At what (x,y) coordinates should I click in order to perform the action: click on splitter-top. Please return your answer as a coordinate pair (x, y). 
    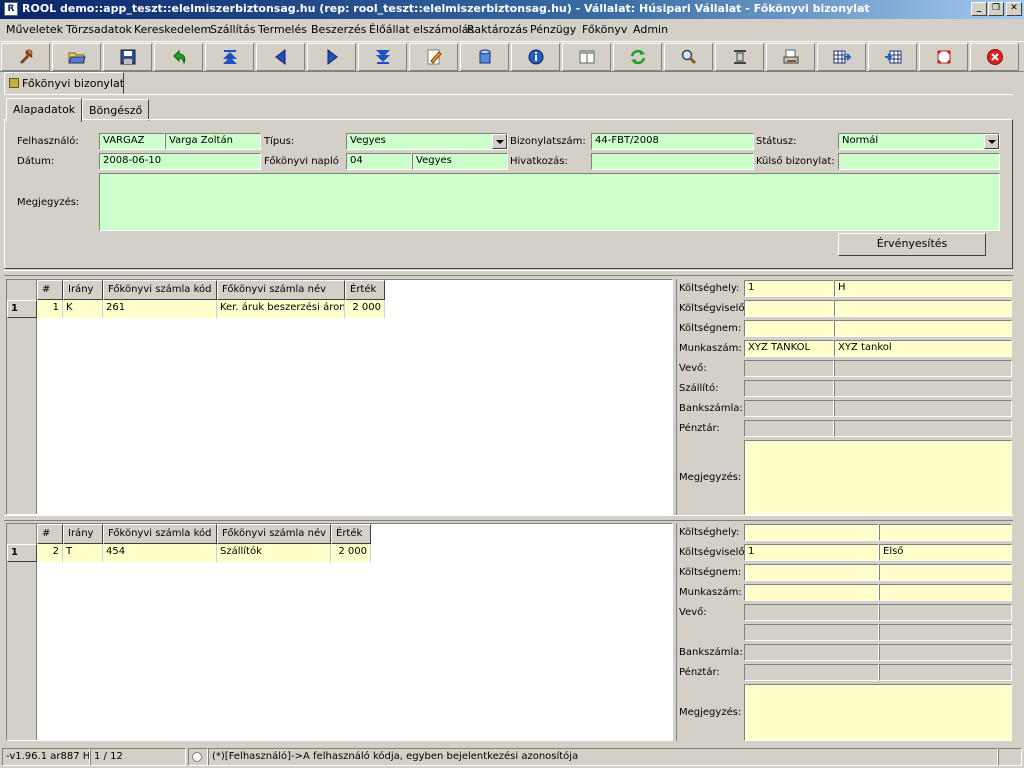
    Looking at the image, I should click on (508, 273).